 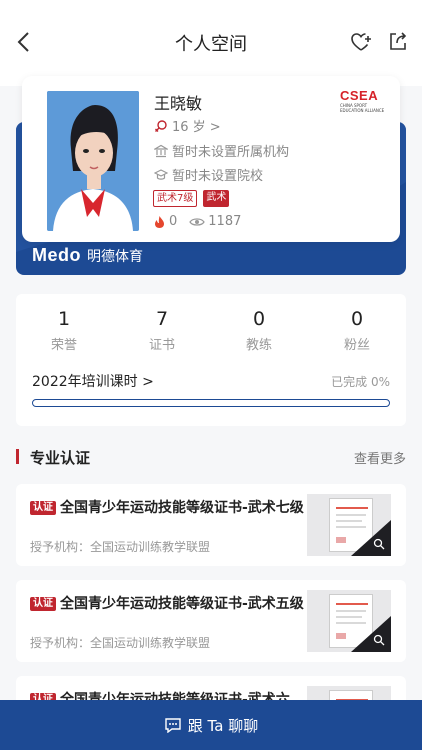 What do you see at coordinates (197, 221) in the screenshot?
I see `eye-icon` at bounding box center [197, 221].